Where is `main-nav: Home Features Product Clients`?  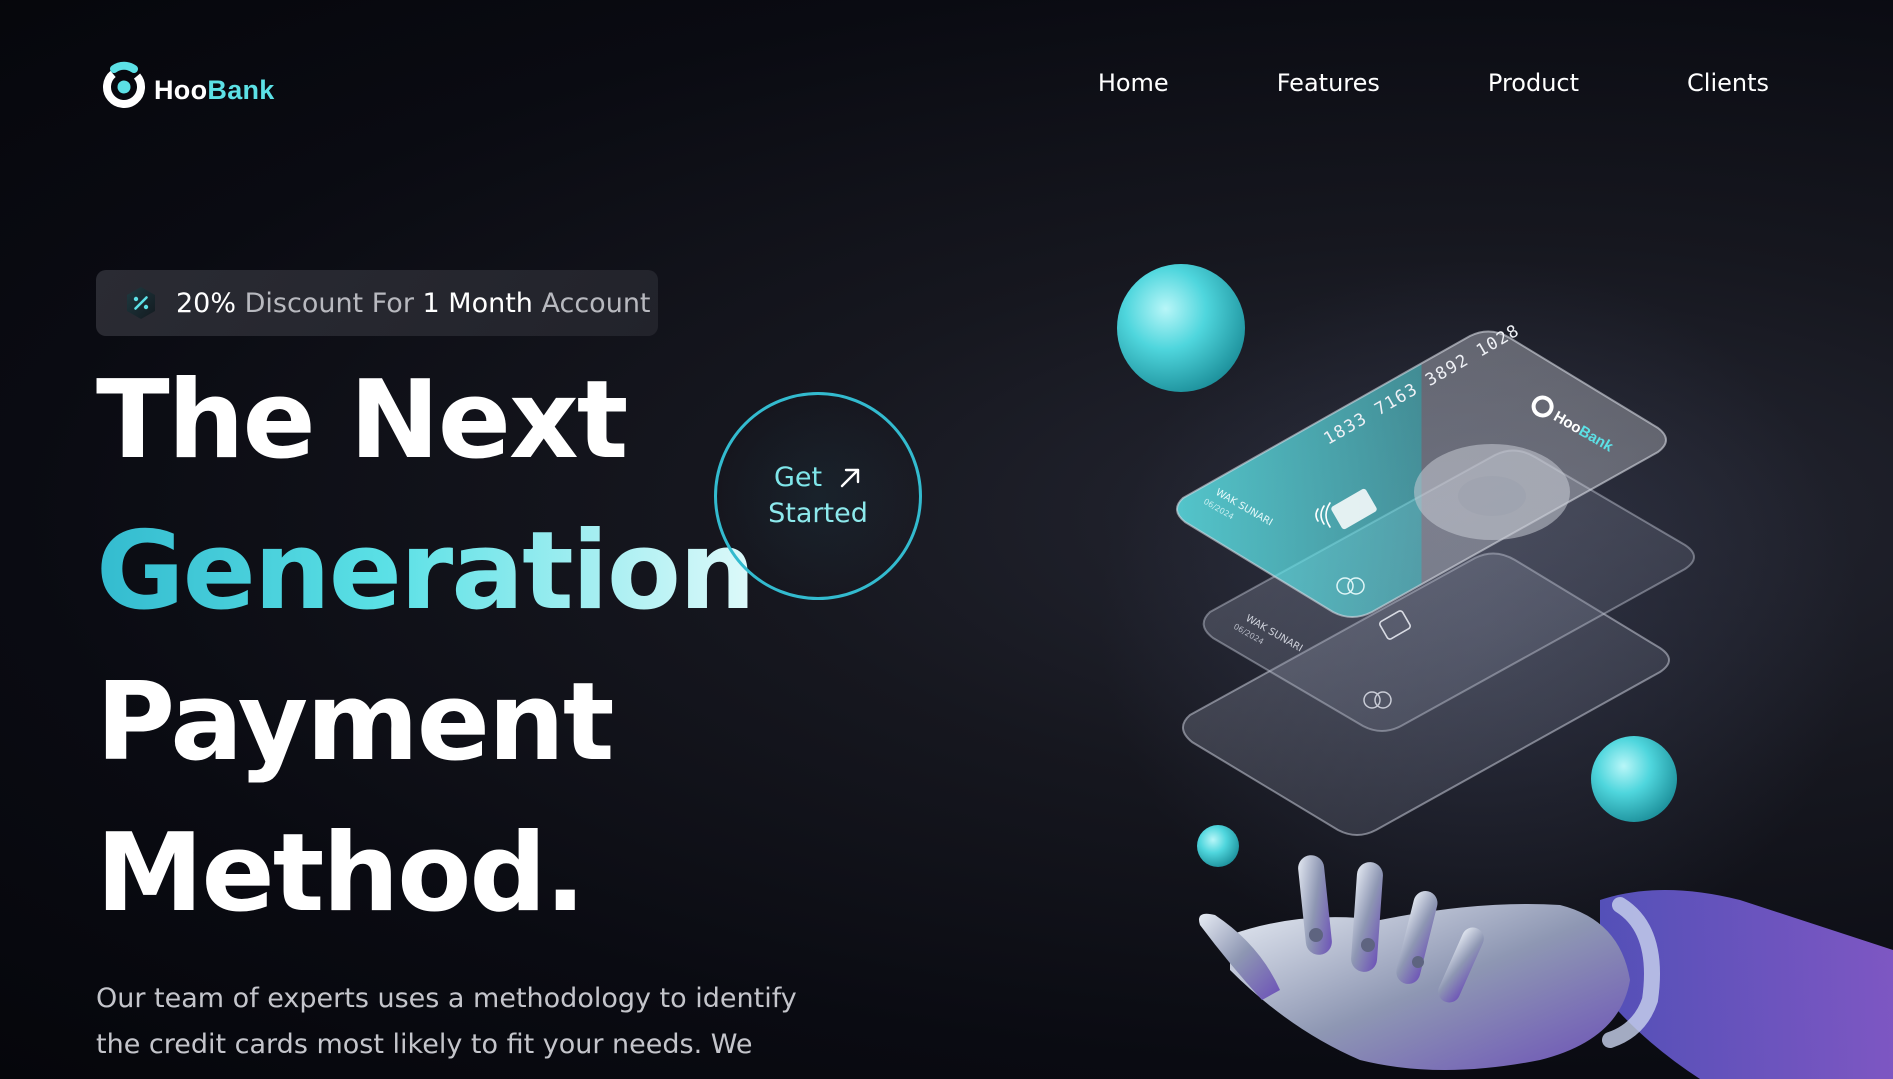 main-nav: Home Features Product Clients is located at coordinates (1433, 83).